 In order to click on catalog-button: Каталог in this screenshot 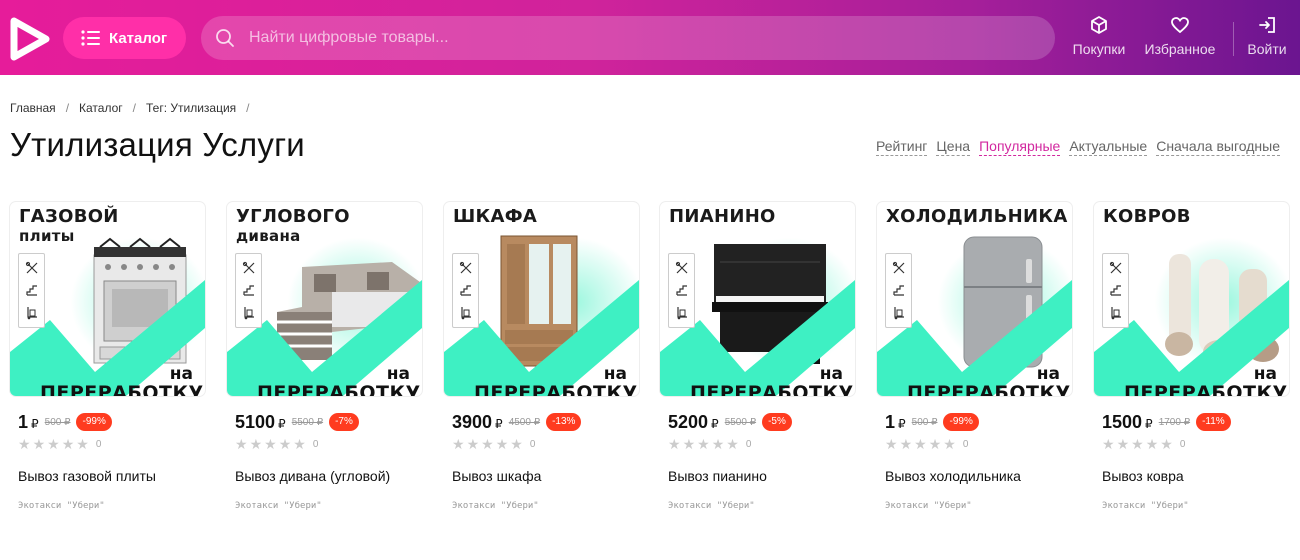, I will do `click(124, 38)`.